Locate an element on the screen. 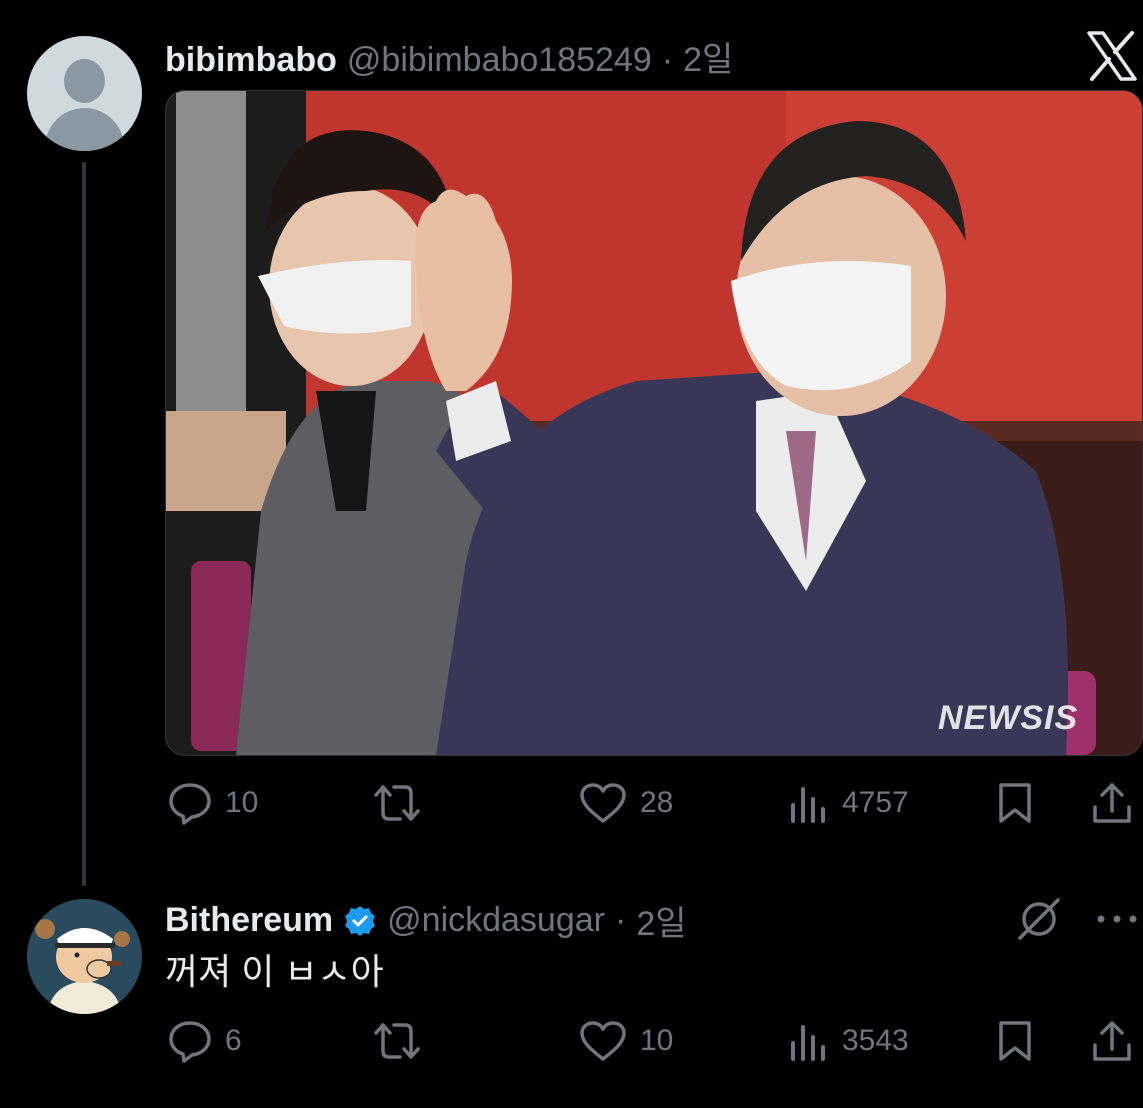  more-button is located at coordinates (1117, 921).